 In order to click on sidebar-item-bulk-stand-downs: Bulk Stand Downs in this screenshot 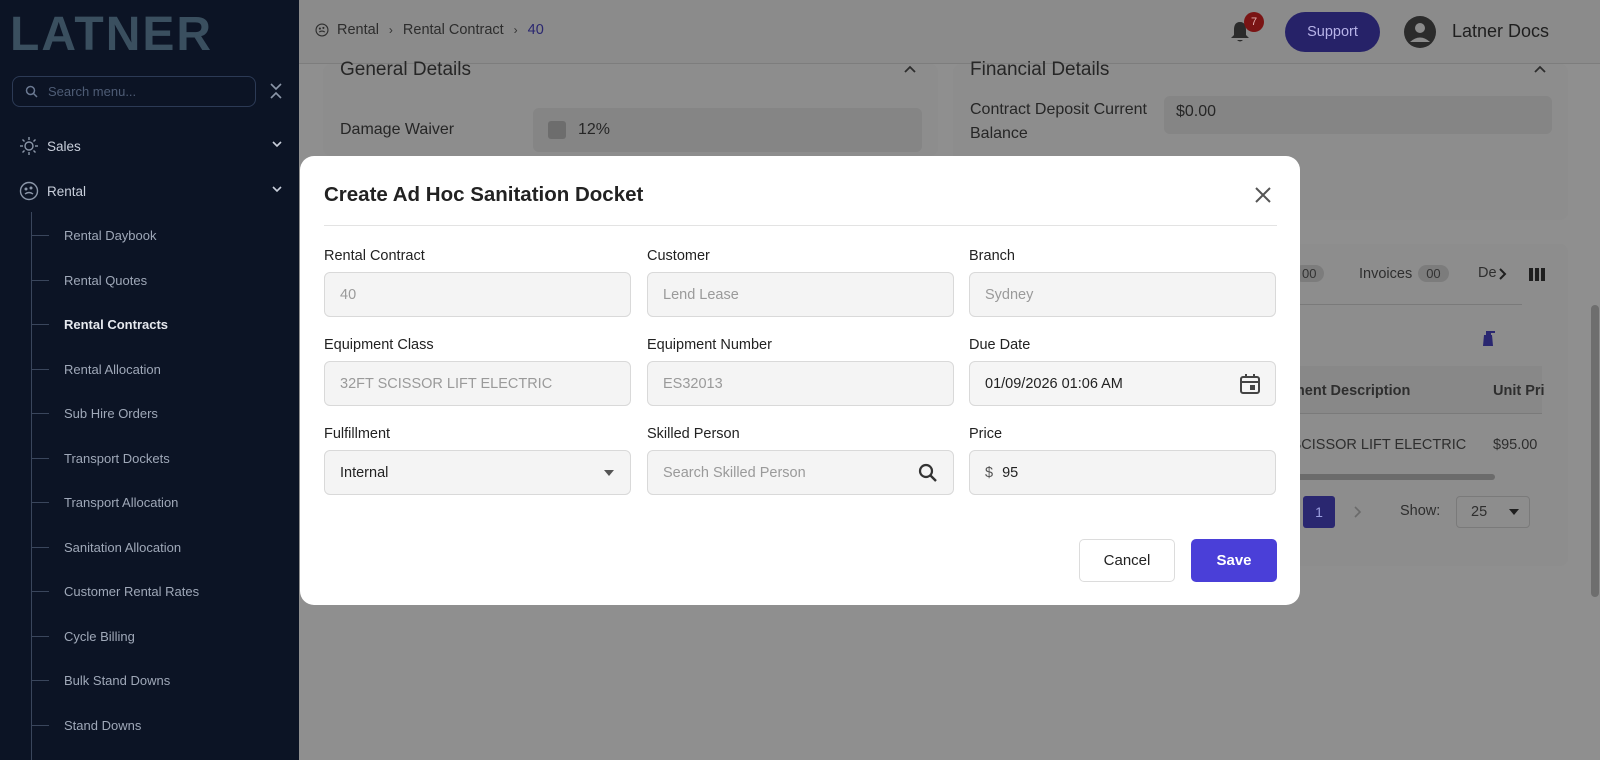, I will do `click(165, 680)`.